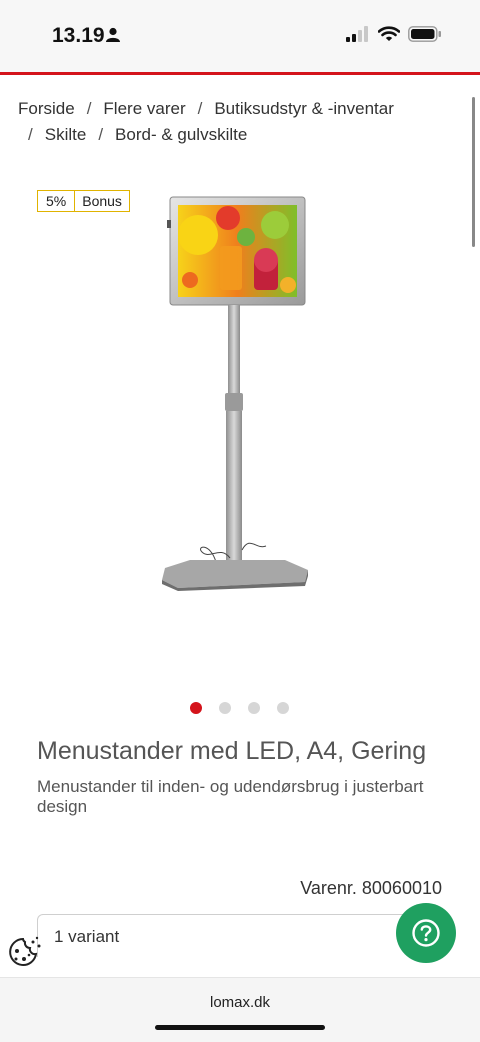  What do you see at coordinates (102, 201) in the screenshot?
I see `bonus-label: Bonus` at bounding box center [102, 201].